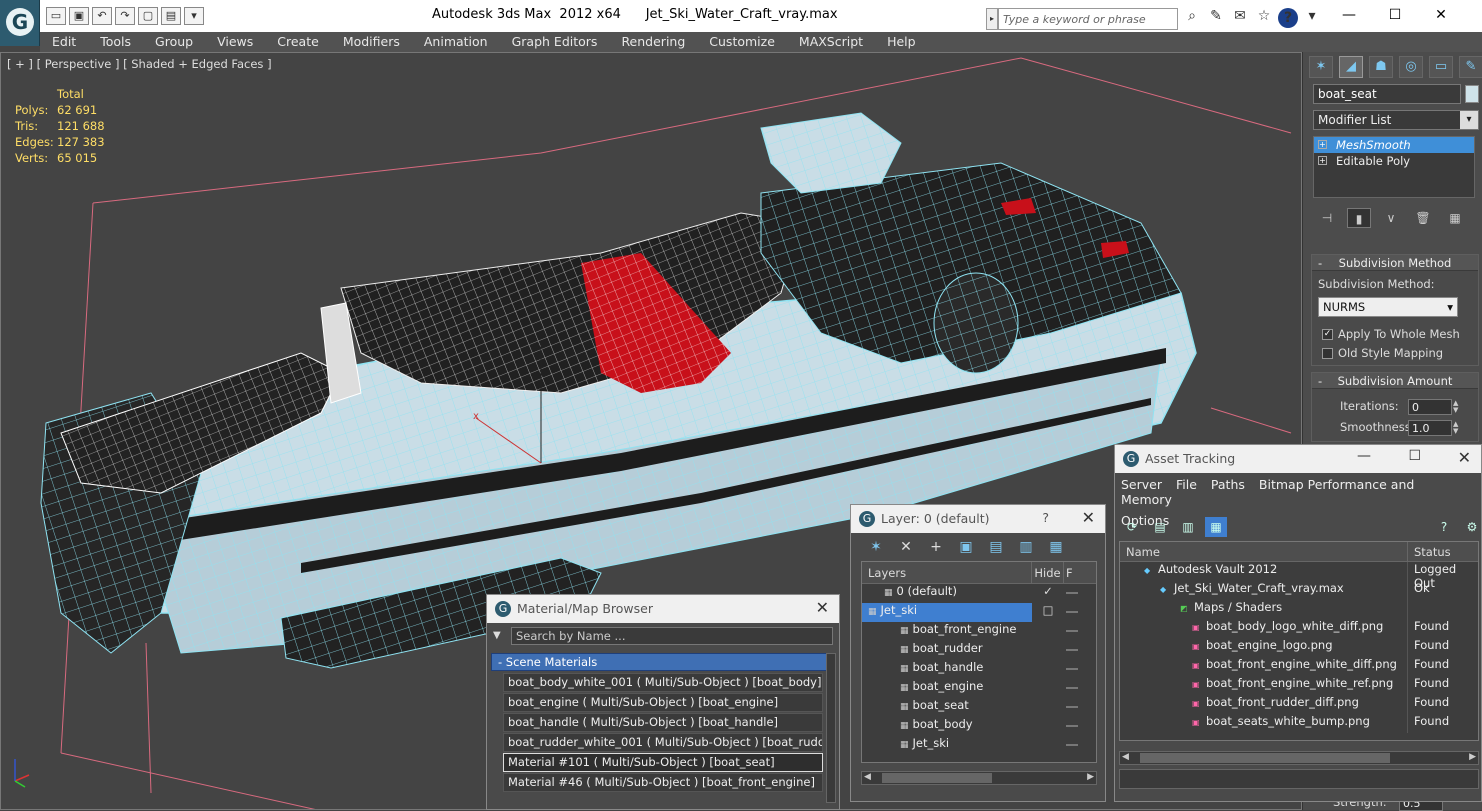  Describe the element at coordinates (20, 23) in the screenshot. I see `app-logo-button: G` at that location.